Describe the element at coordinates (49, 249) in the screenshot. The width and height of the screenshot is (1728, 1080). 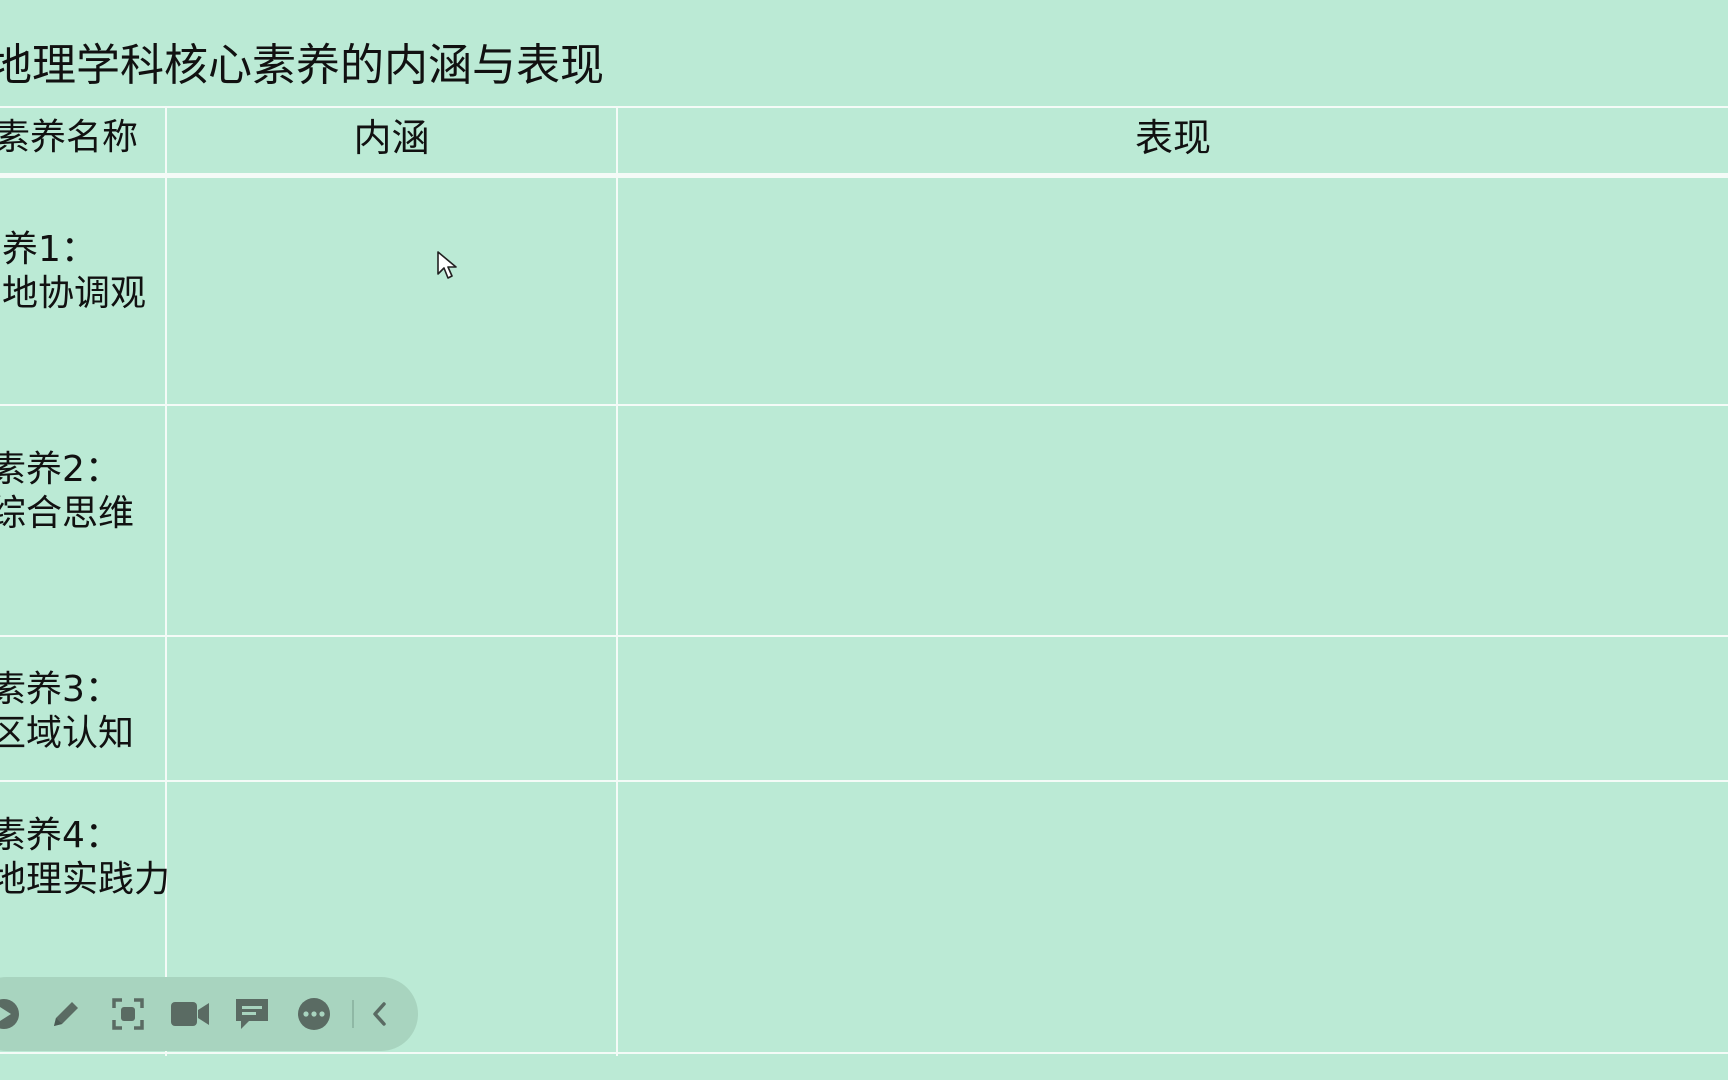
I see `table-cell-name-line1: 养1：` at that location.